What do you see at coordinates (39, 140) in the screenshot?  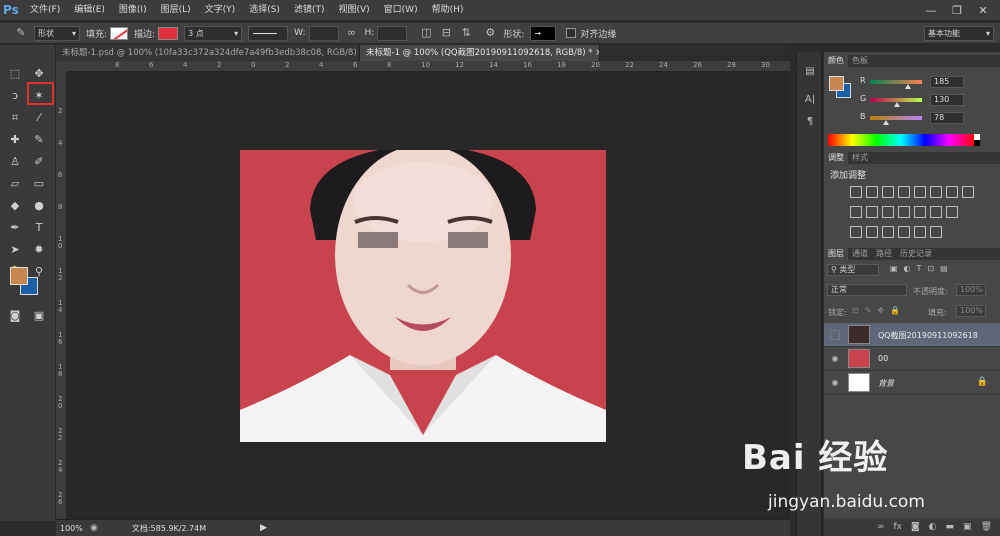 I see `brush-tool-icon: ✎` at bounding box center [39, 140].